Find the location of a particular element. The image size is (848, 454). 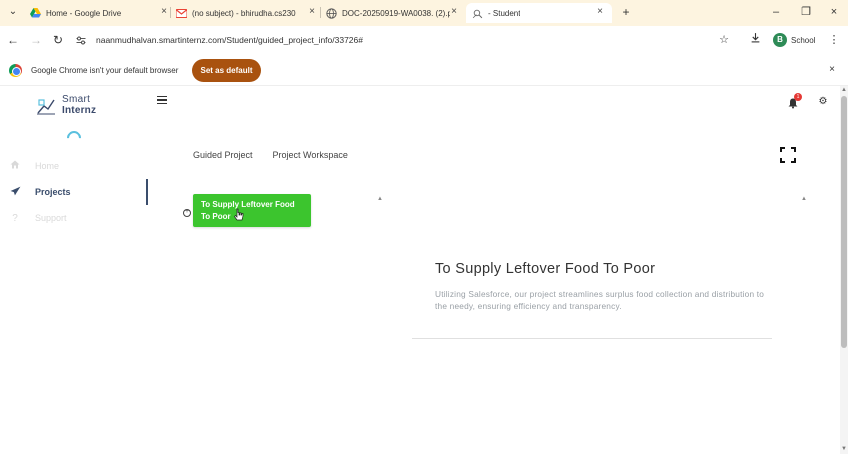

set-as-default-button: Set as default is located at coordinates (226, 70).